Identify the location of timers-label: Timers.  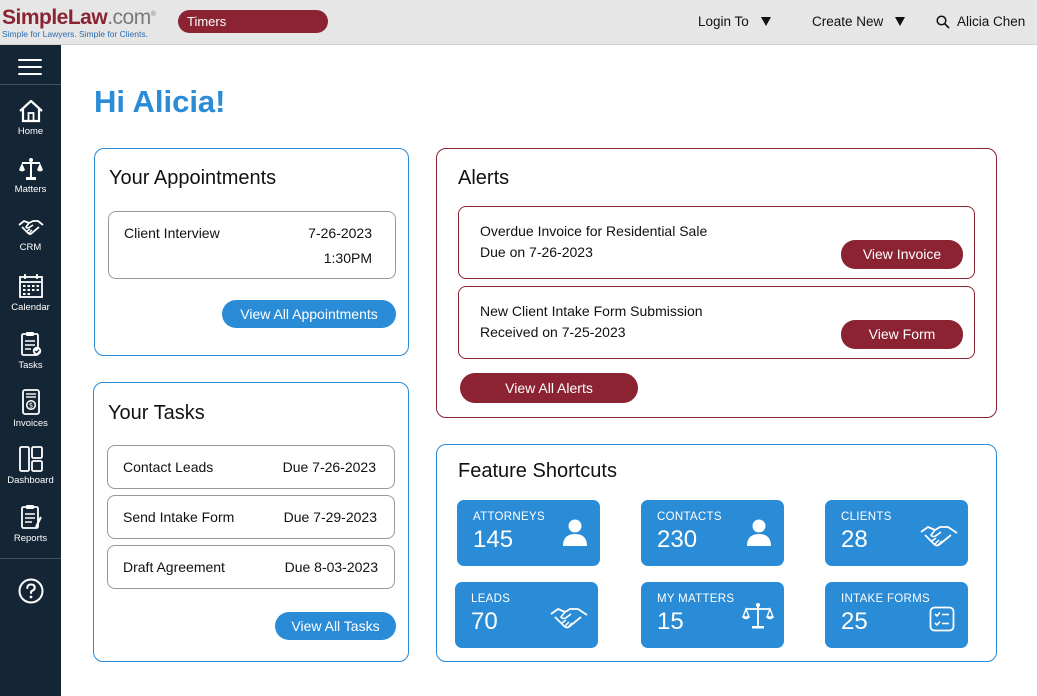
(207, 21).